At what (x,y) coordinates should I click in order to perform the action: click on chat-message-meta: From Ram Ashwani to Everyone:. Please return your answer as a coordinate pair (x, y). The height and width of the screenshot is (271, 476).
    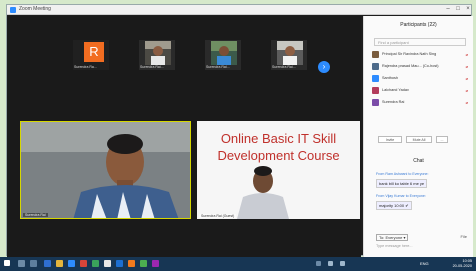
    Looking at the image, I should click on (402, 174).